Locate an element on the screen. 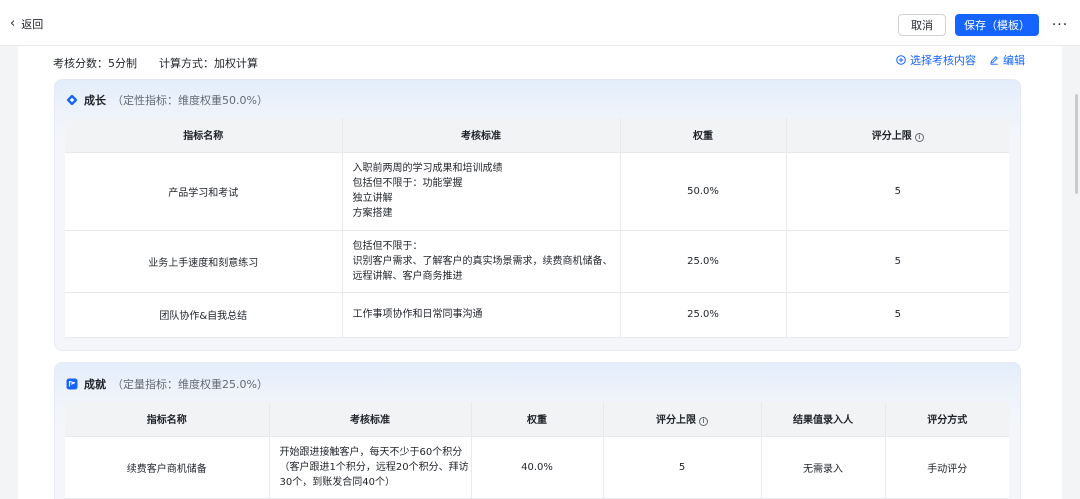 The width and height of the screenshot is (1080, 499). top-bar: ‹ 返回 取消 保存（模板） ··· is located at coordinates (540, 23).